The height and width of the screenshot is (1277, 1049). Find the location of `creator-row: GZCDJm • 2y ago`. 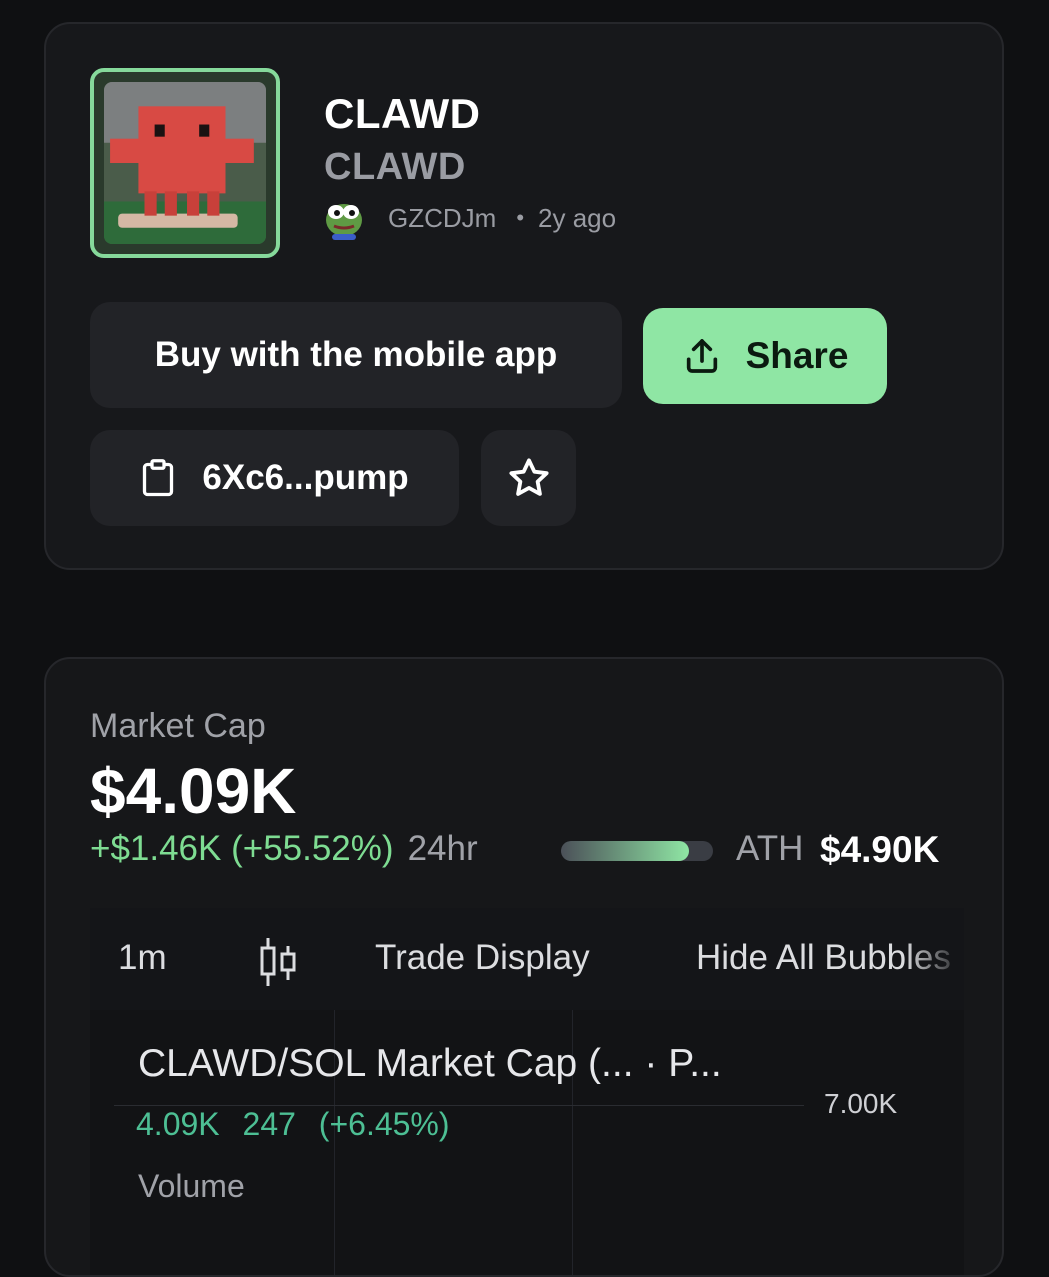

creator-row: GZCDJm • 2y ago is located at coordinates (470, 218).